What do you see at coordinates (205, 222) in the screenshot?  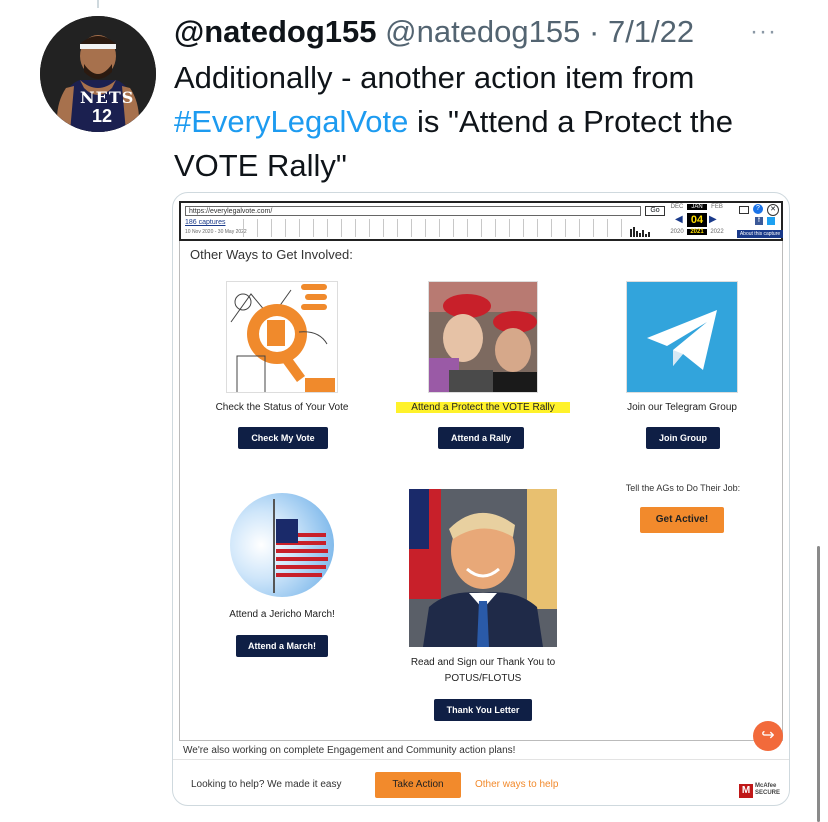 I see `wayback-captures-link: 186 captures` at bounding box center [205, 222].